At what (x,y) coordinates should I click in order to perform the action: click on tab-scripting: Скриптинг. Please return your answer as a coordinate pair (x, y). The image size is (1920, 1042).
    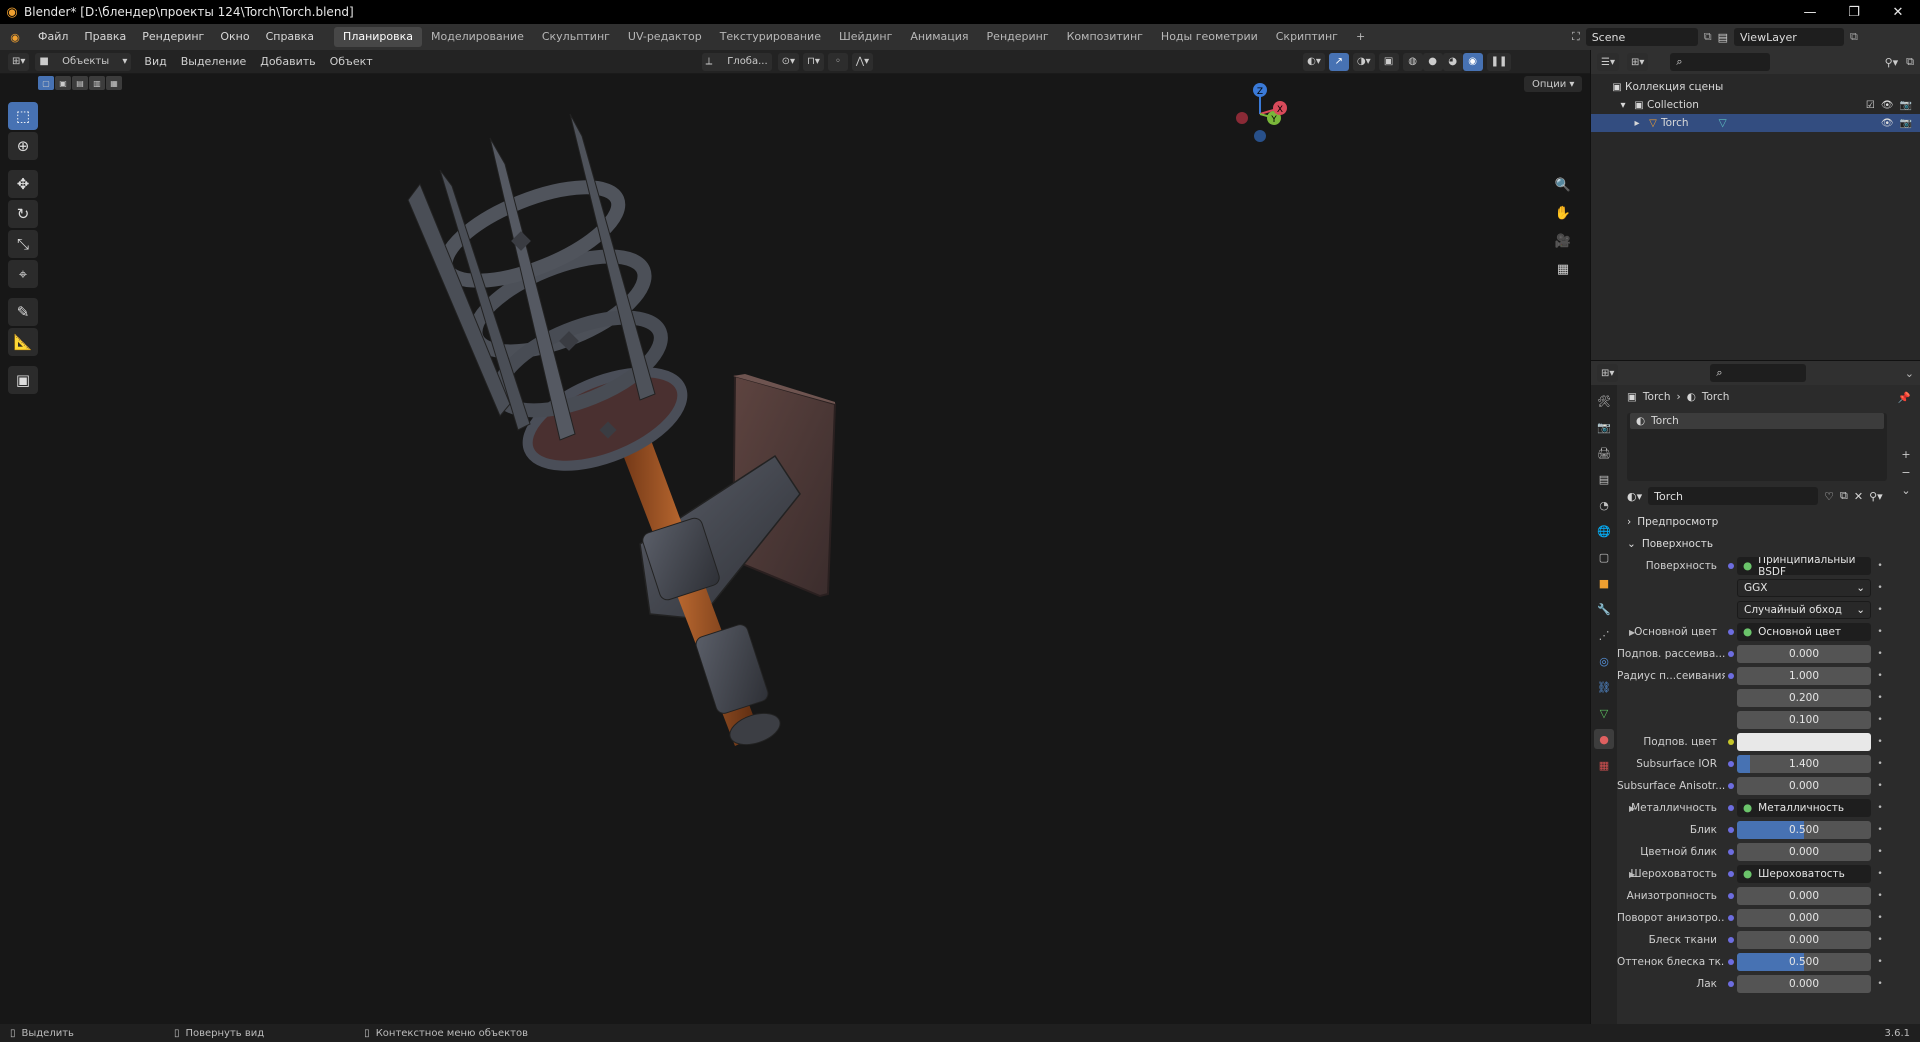
    Looking at the image, I should click on (1307, 37).